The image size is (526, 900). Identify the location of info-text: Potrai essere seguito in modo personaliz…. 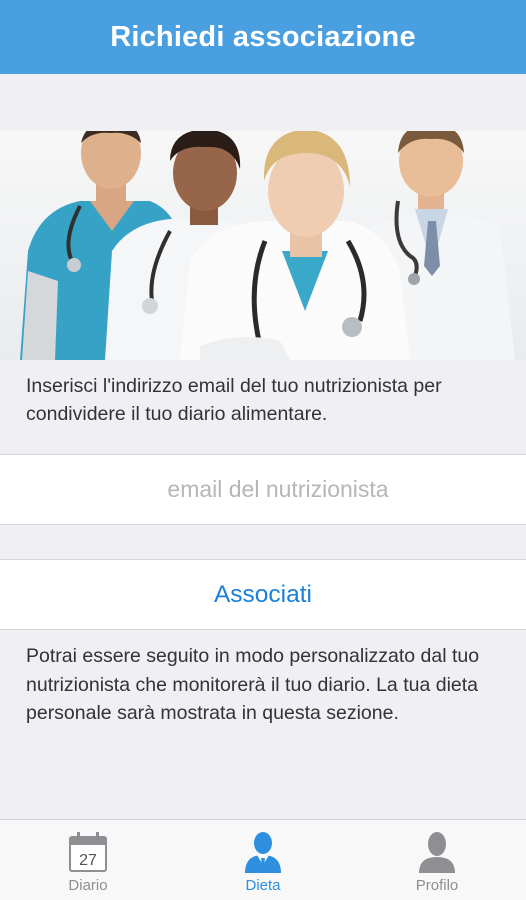
(253, 684).